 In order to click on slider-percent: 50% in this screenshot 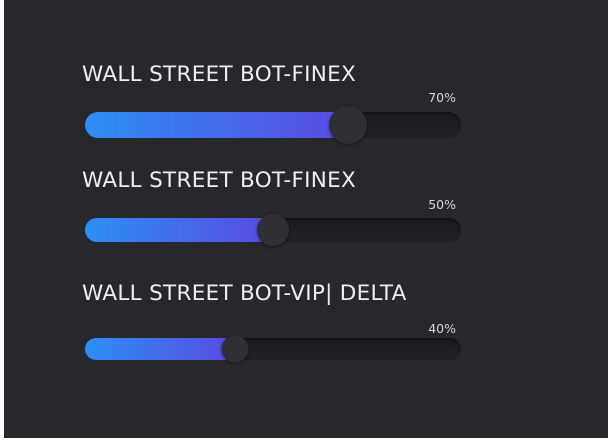, I will do `click(442, 204)`.